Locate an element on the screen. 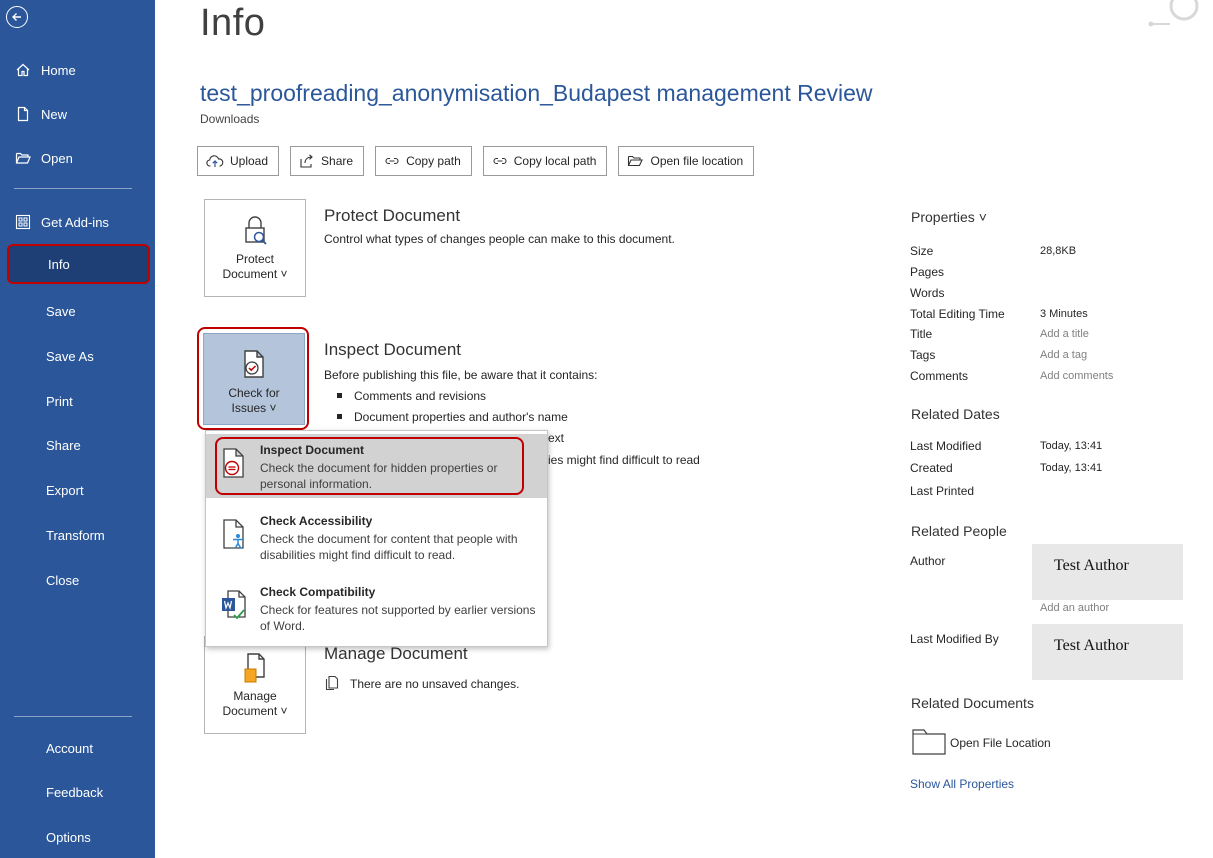  sidebar-item-options: Options is located at coordinates (77, 837).